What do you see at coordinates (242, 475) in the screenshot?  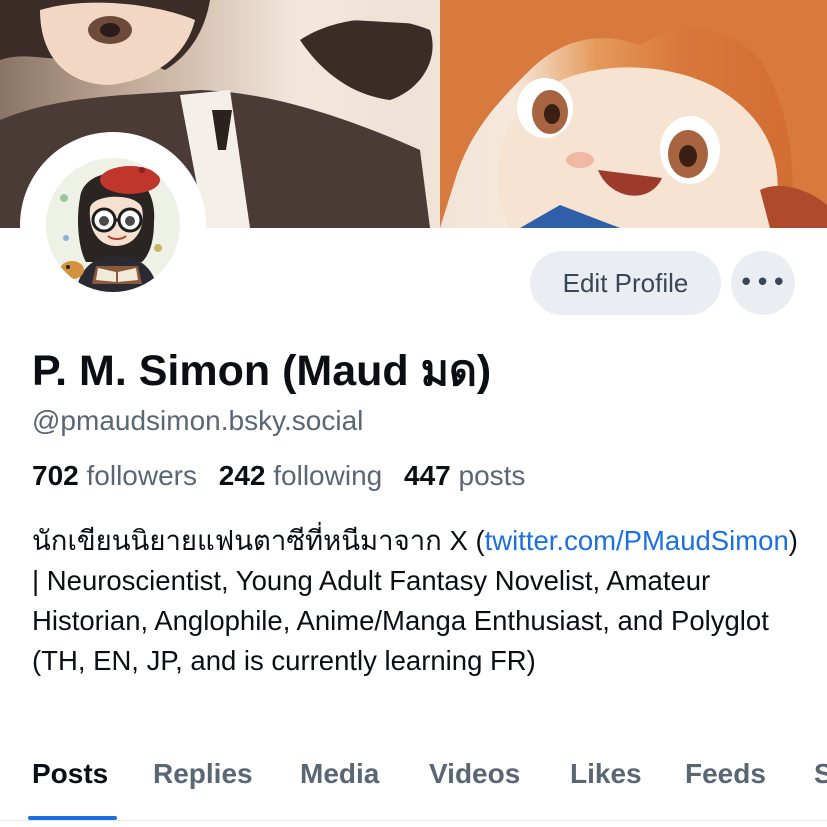 I see `following-count: 242` at bounding box center [242, 475].